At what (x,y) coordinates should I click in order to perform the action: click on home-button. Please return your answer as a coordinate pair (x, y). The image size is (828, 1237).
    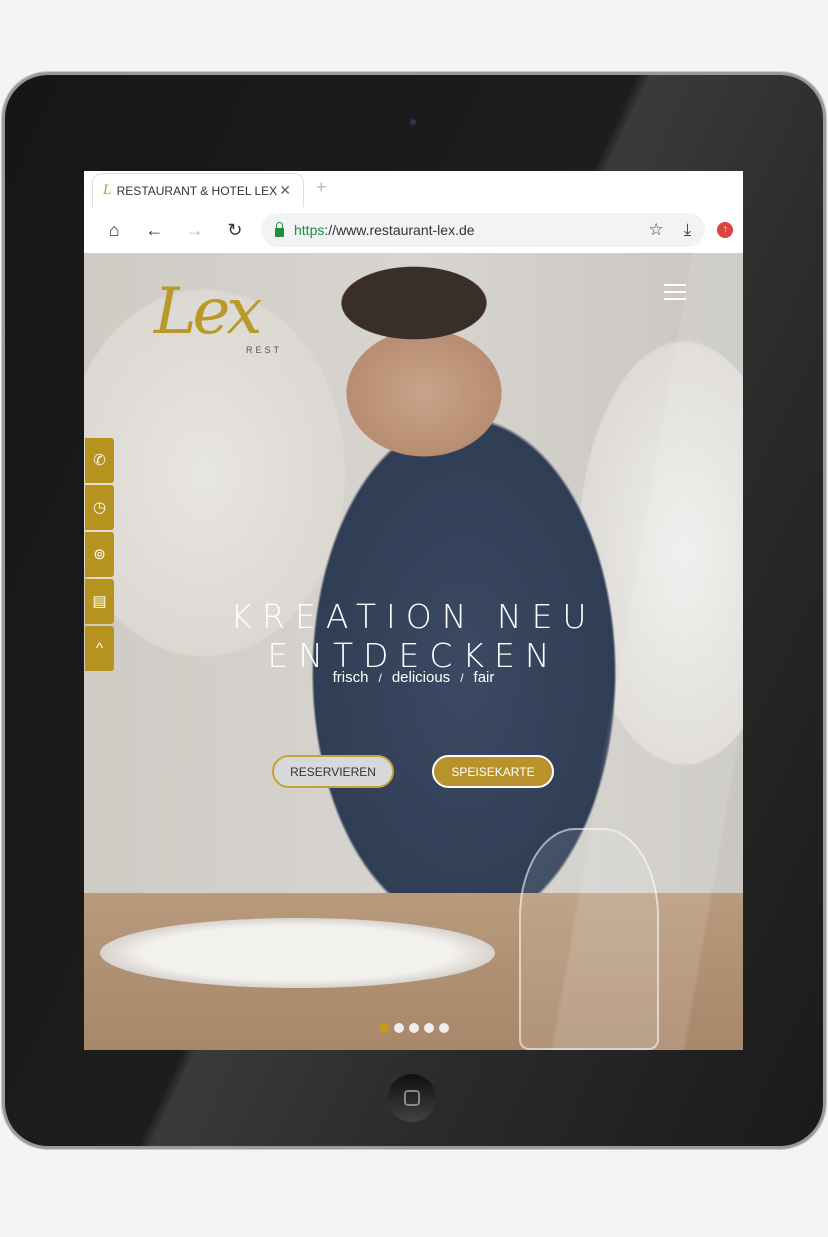
    Looking at the image, I should click on (412, 1098).